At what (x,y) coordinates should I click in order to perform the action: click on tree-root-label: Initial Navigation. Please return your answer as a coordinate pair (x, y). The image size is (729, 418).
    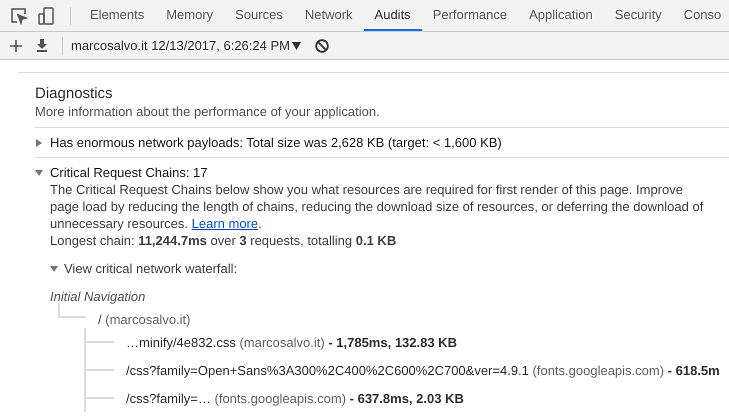
    Looking at the image, I should click on (98, 296).